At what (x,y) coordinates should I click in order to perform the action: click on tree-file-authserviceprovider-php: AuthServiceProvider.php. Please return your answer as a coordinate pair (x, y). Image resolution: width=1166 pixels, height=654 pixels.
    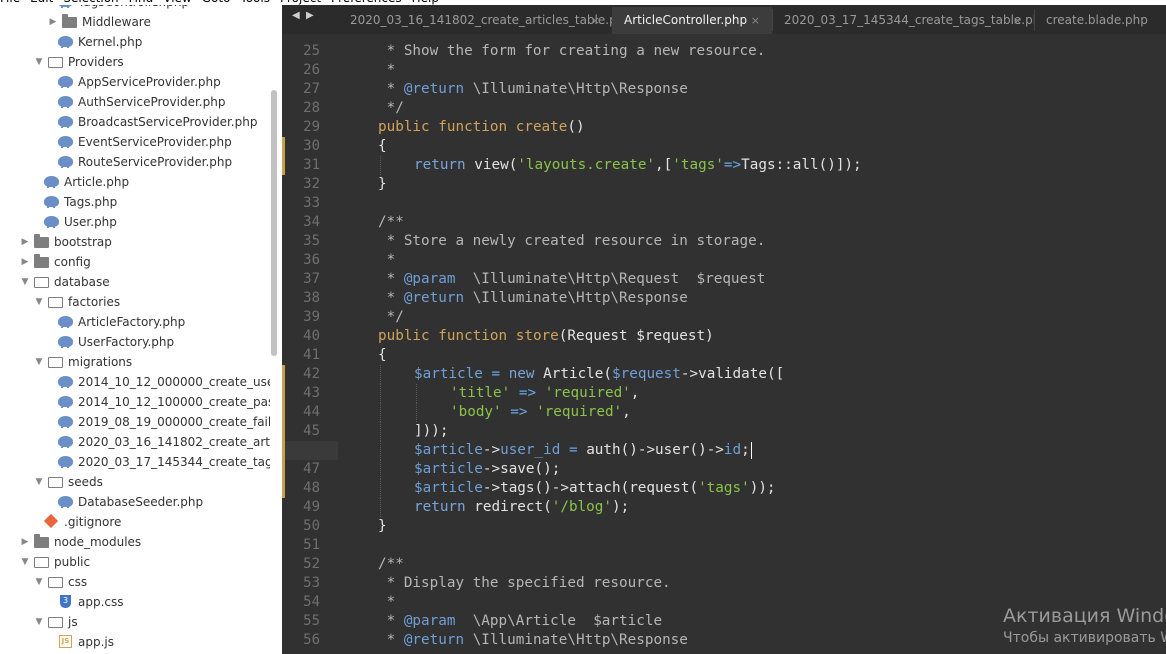
    Looking at the image, I should click on (135, 102).